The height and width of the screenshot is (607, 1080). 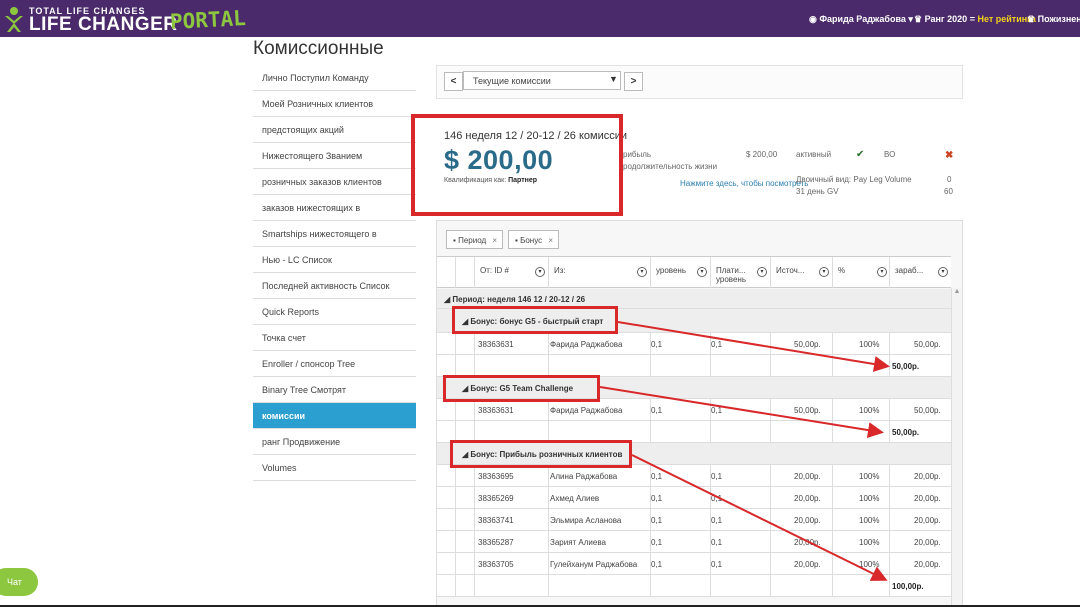 I want to click on annotation-arrows, so click(x=744, y=451).